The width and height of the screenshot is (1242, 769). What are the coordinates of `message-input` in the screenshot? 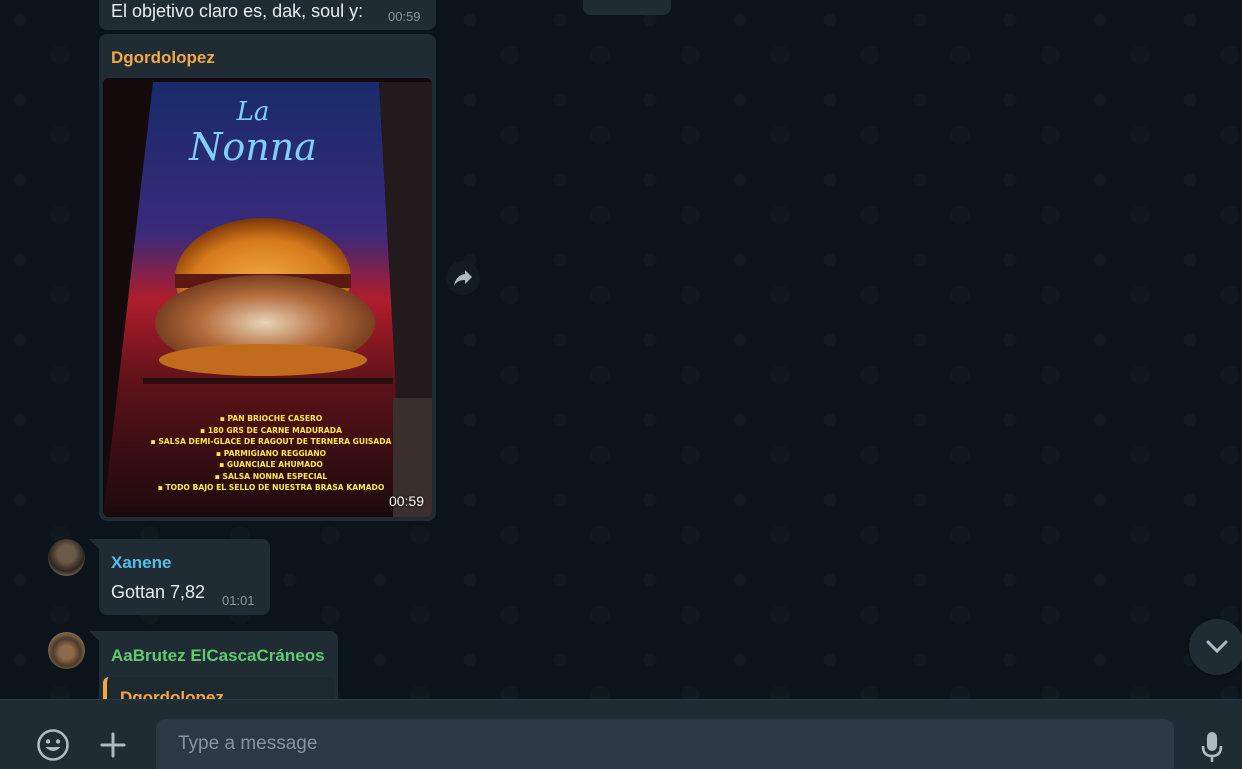 It's located at (665, 744).